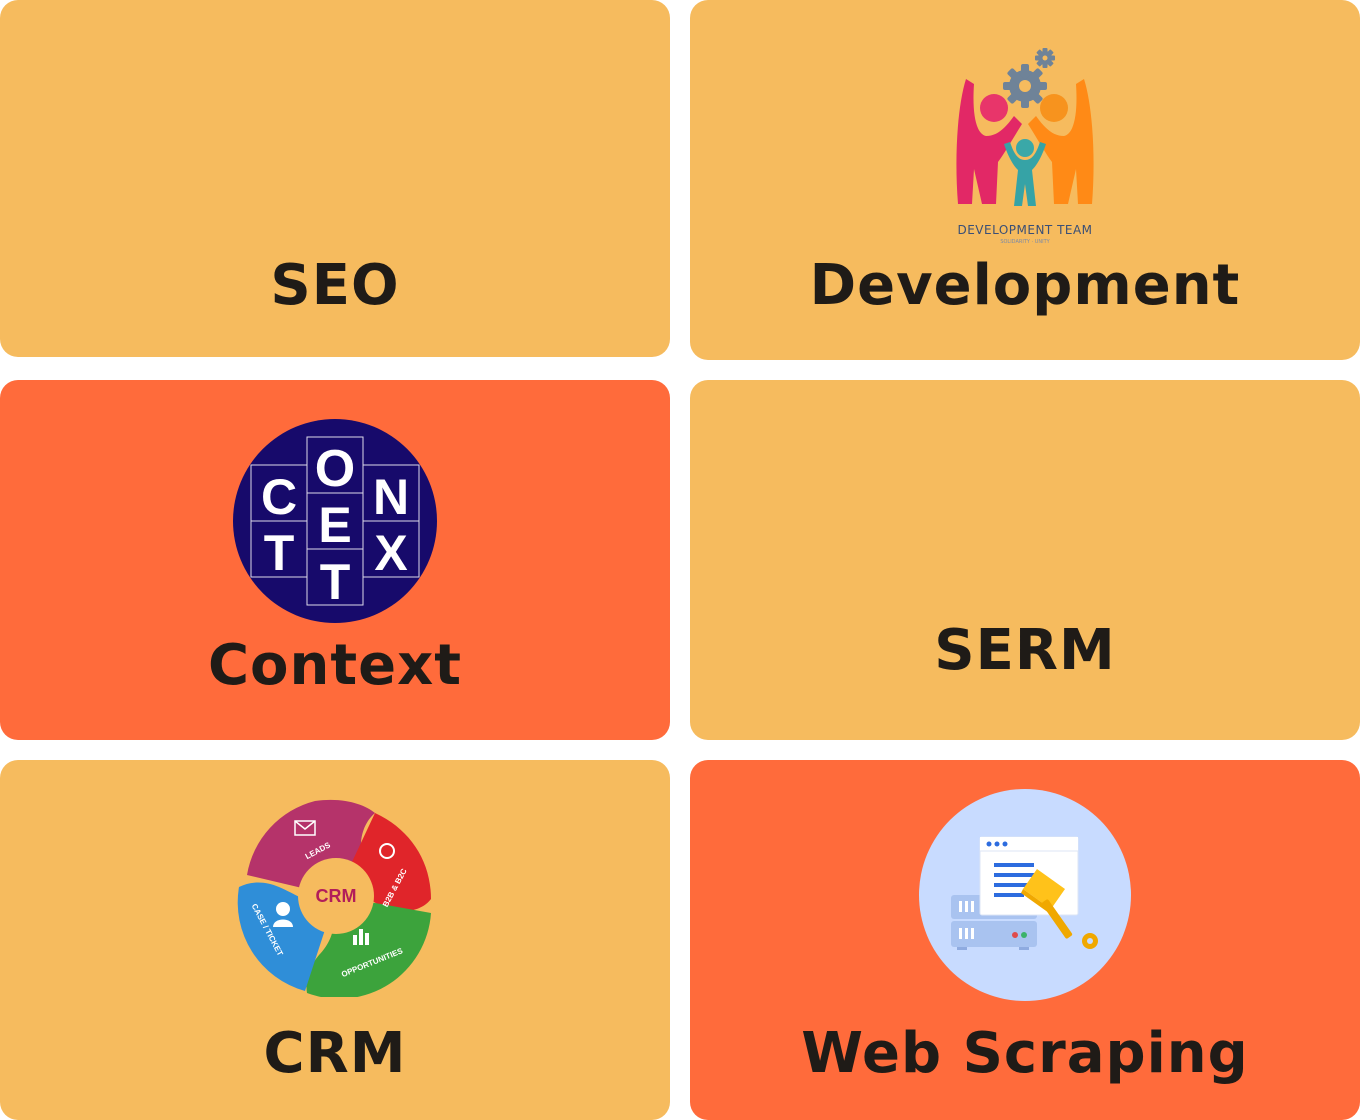 The image size is (1360, 1120). Describe the element at coordinates (1025, 242) in the screenshot. I see `development-logo-subcaption: SOLIDARITY · UNITY` at that location.